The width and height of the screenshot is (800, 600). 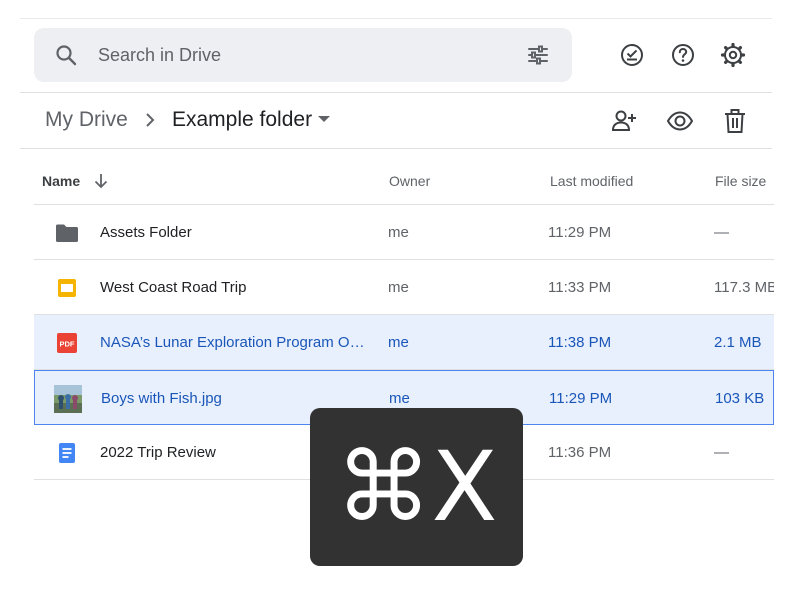 What do you see at coordinates (235, 287) in the screenshot?
I see `file-name: West Coast Road Trip` at bounding box center [235, 287].